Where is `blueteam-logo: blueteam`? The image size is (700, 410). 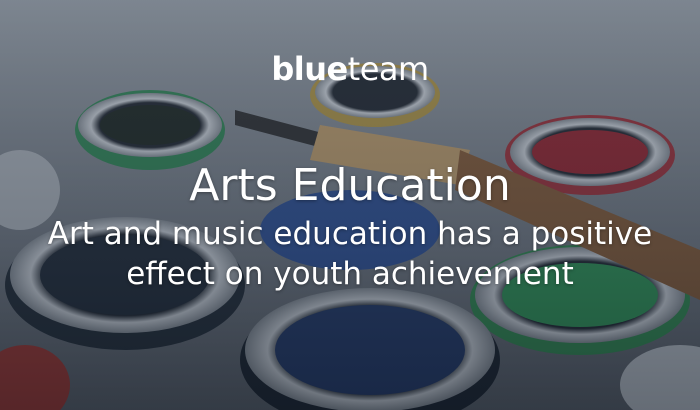 blueteam-logo: blueteam is located at coordinates (350, 69).